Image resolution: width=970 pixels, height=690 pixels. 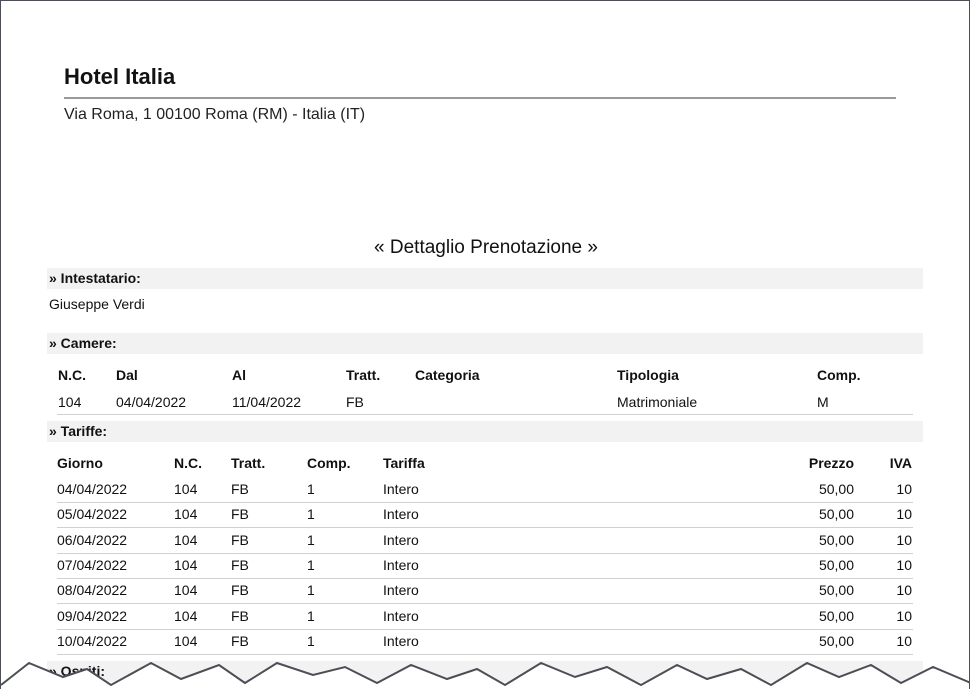 What do you see at coordinates (92, 615) in the screenshot?
I see `tariffe-cell: 09/04/2022` at bounding box center [92, 615].